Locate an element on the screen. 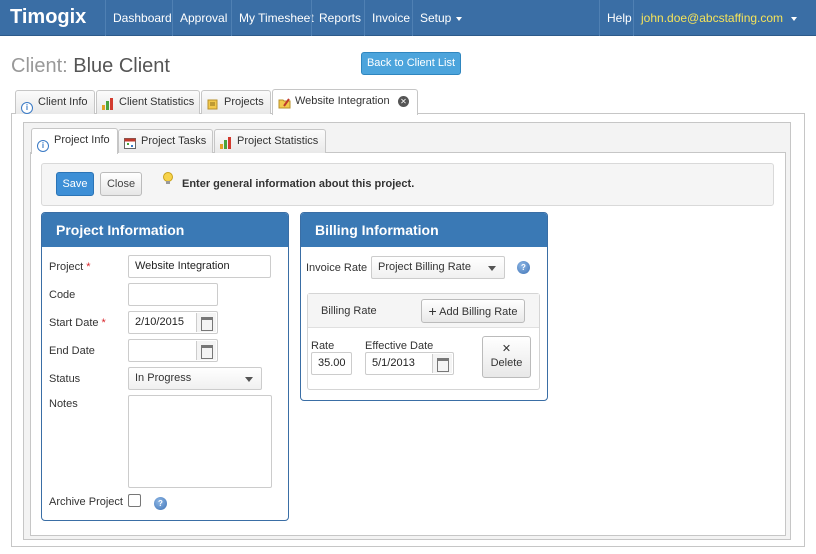  tab-website-integration: Website Integration ✕ is located at coordinates (345, 102).